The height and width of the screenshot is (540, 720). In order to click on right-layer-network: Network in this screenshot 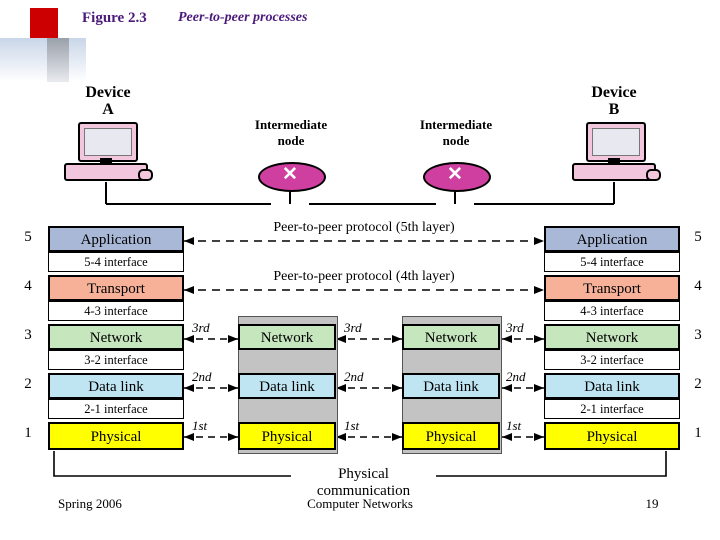, I will do `click(612, 337)`.